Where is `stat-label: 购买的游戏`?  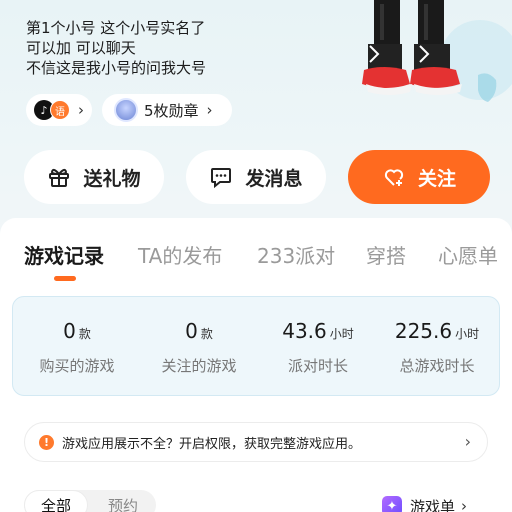
stat-label: 购买的游戏 is located at coordinates (77, 366).